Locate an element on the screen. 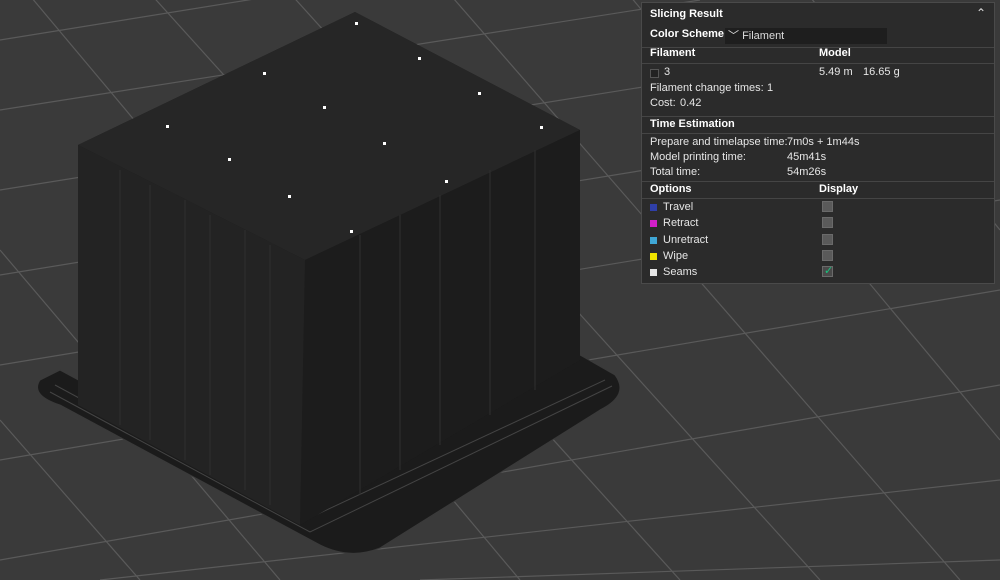 Image resolution: width=1000 pixels, height=580 pixels. checkmark-icon: ✓ is located at coordinates (829, 271).